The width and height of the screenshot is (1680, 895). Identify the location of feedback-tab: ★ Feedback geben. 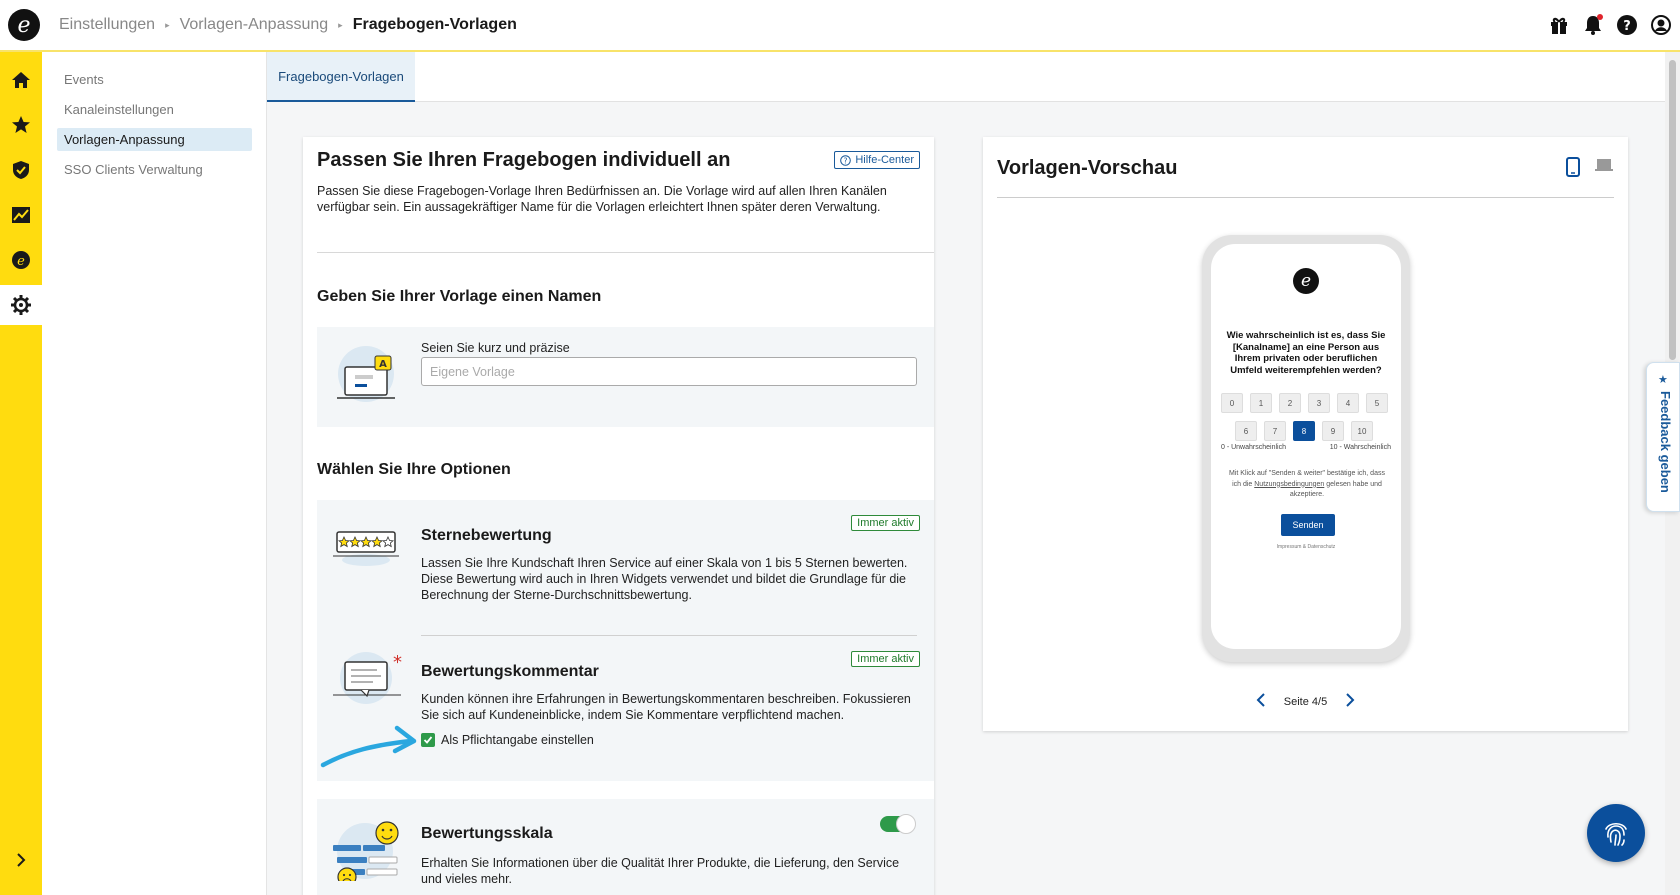
(1663, 437).